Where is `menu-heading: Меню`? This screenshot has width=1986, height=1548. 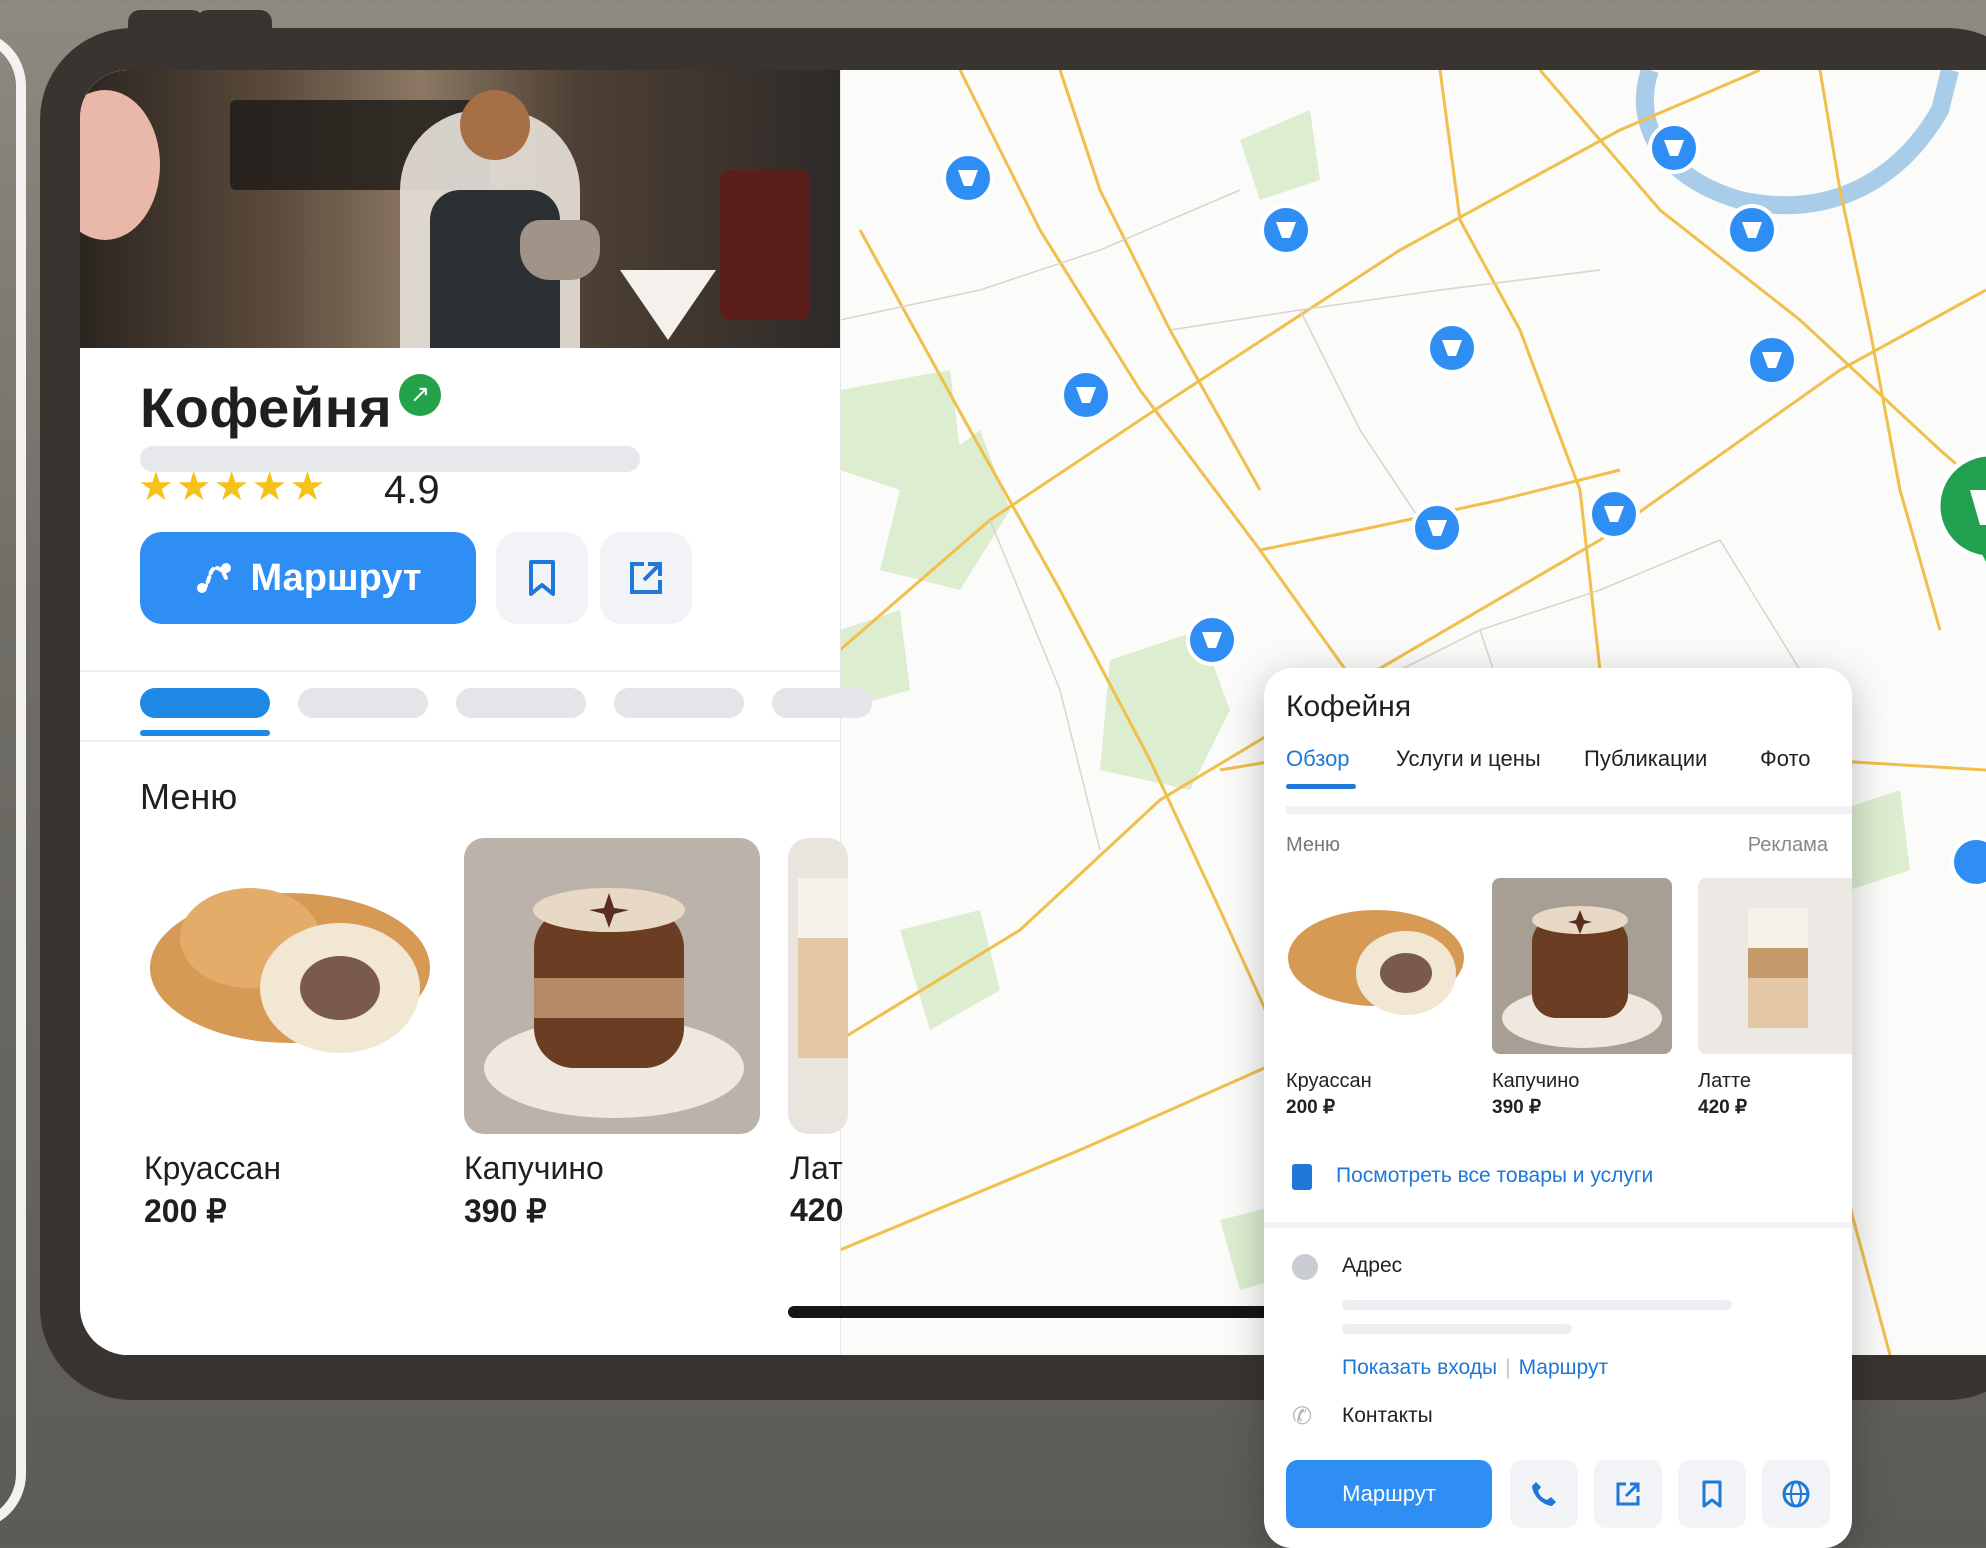 menu-heading: Меню is located at coordinates (189, 796).